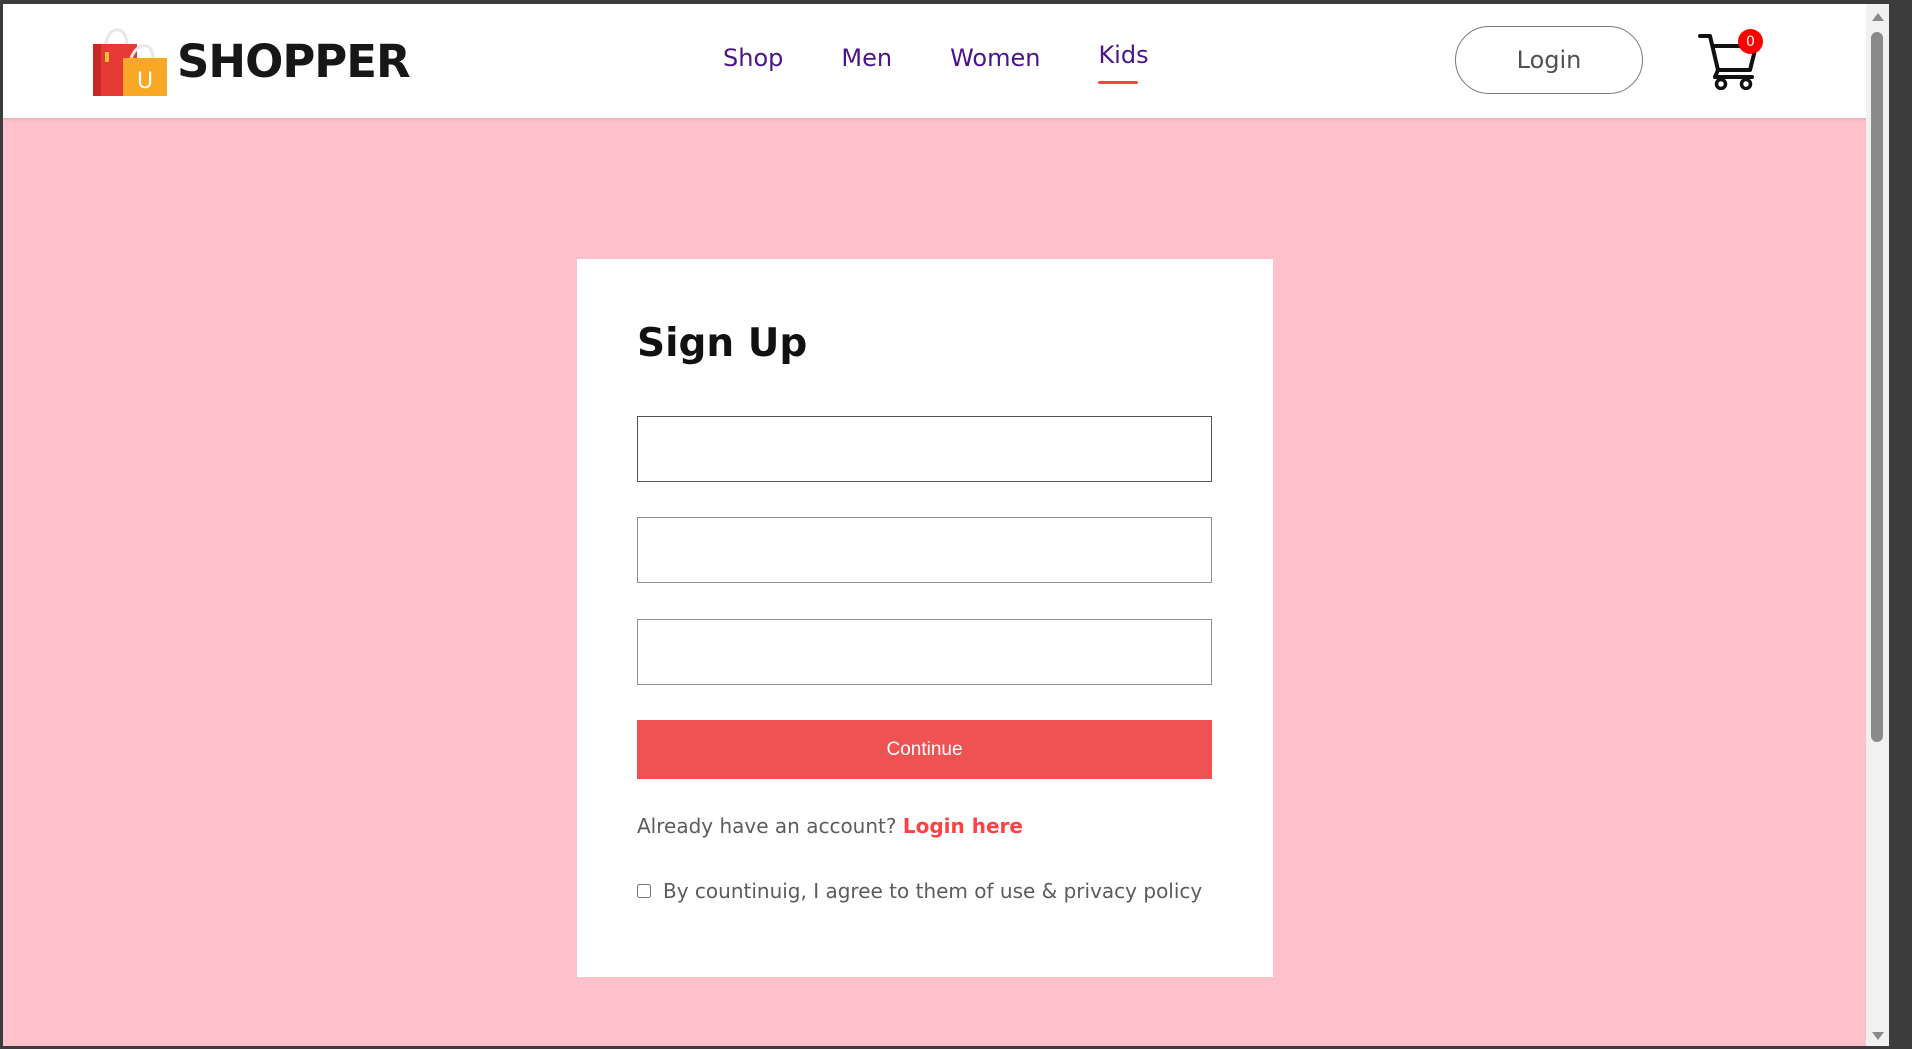 Image resolution: width=1912 pixels, height=1049 pixels. Describe the element at coordinates (644, 891) in the screenshot. I see `agree-checkbox` at that location.